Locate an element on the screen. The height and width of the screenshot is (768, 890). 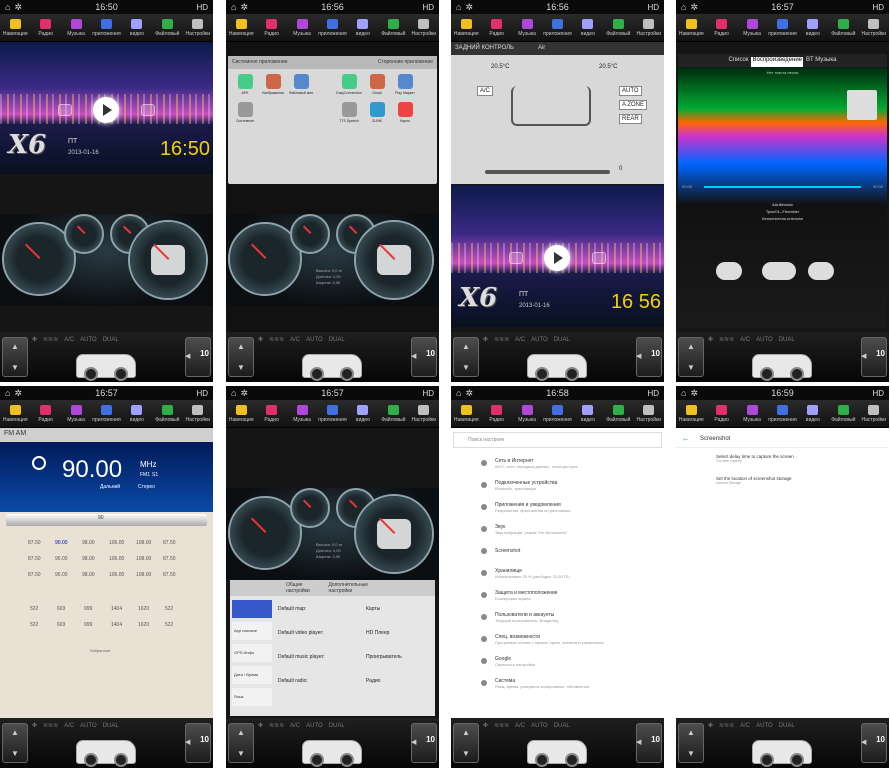
climate-button-azone: A ZONE is located at coordinates (633, 105).